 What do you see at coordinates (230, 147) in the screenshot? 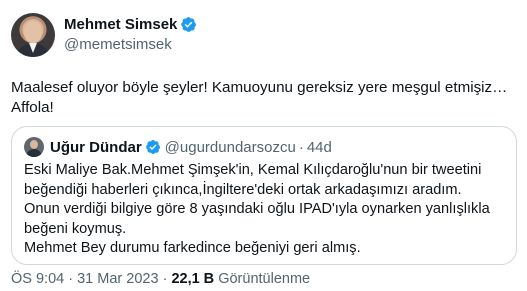
I see `quoted-author-handle: @ugurdundarsozcu` at bounding box center [230, 147].